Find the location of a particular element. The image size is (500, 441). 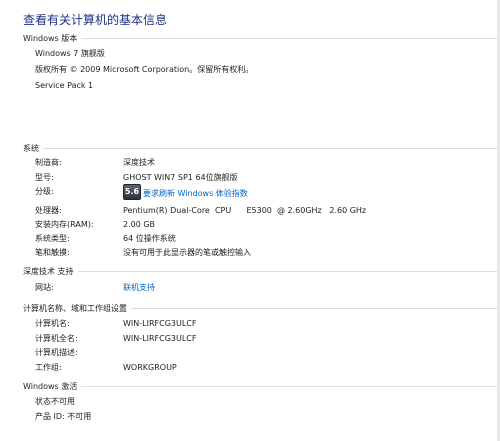

section-heading: 计算机名称、域和工作组设置 is located at coordinates (75, 308).